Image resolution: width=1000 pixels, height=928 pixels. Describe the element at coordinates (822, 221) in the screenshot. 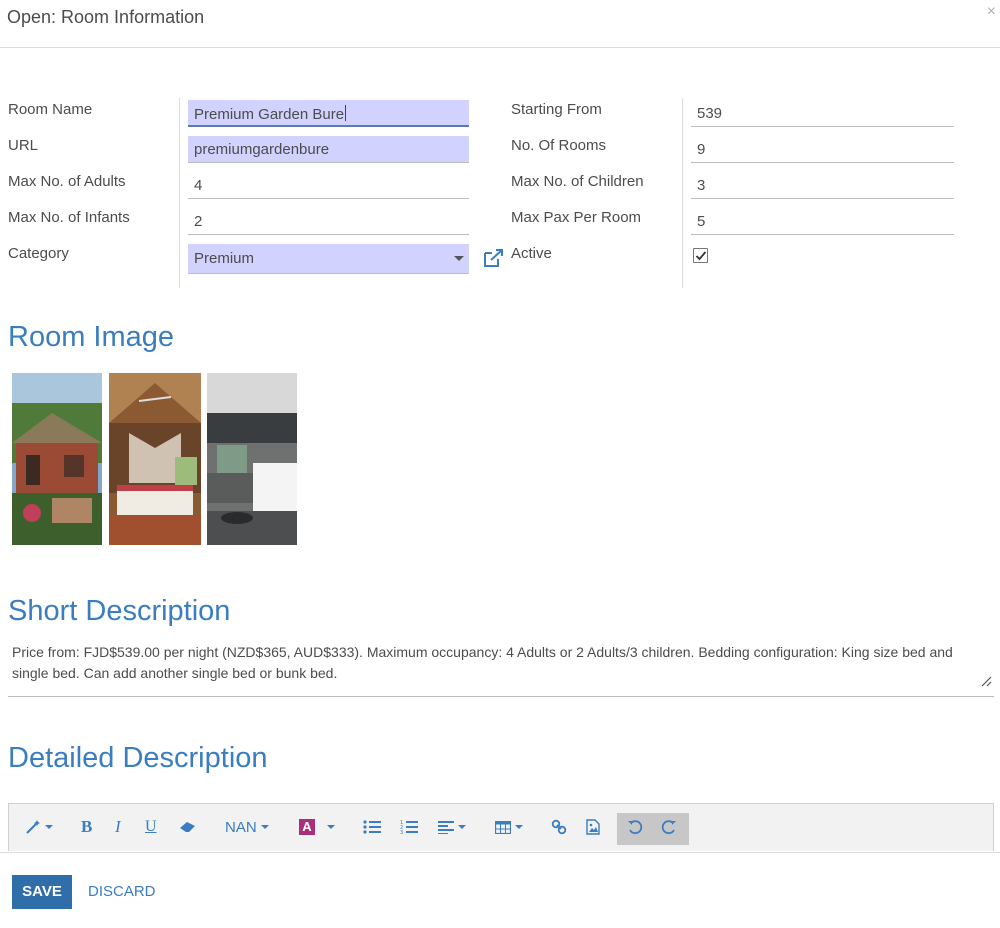

I see `max-pax-input: 5` at that location.